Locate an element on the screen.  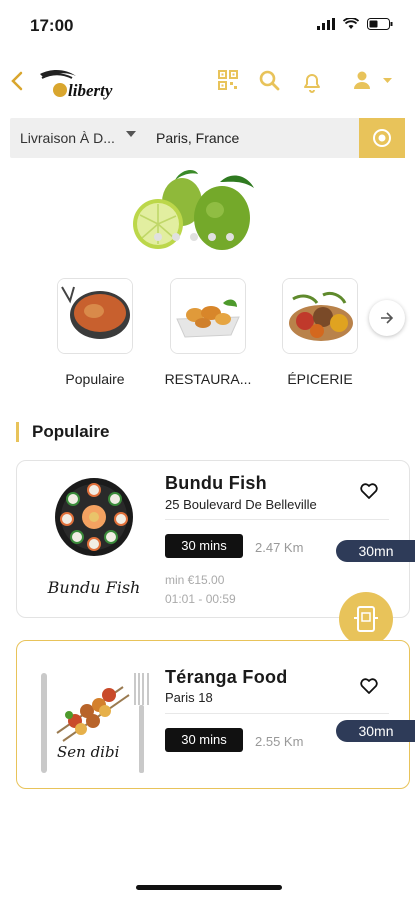
restaurant-image-caption: Sen dibi is located at coordinates (88, 752).